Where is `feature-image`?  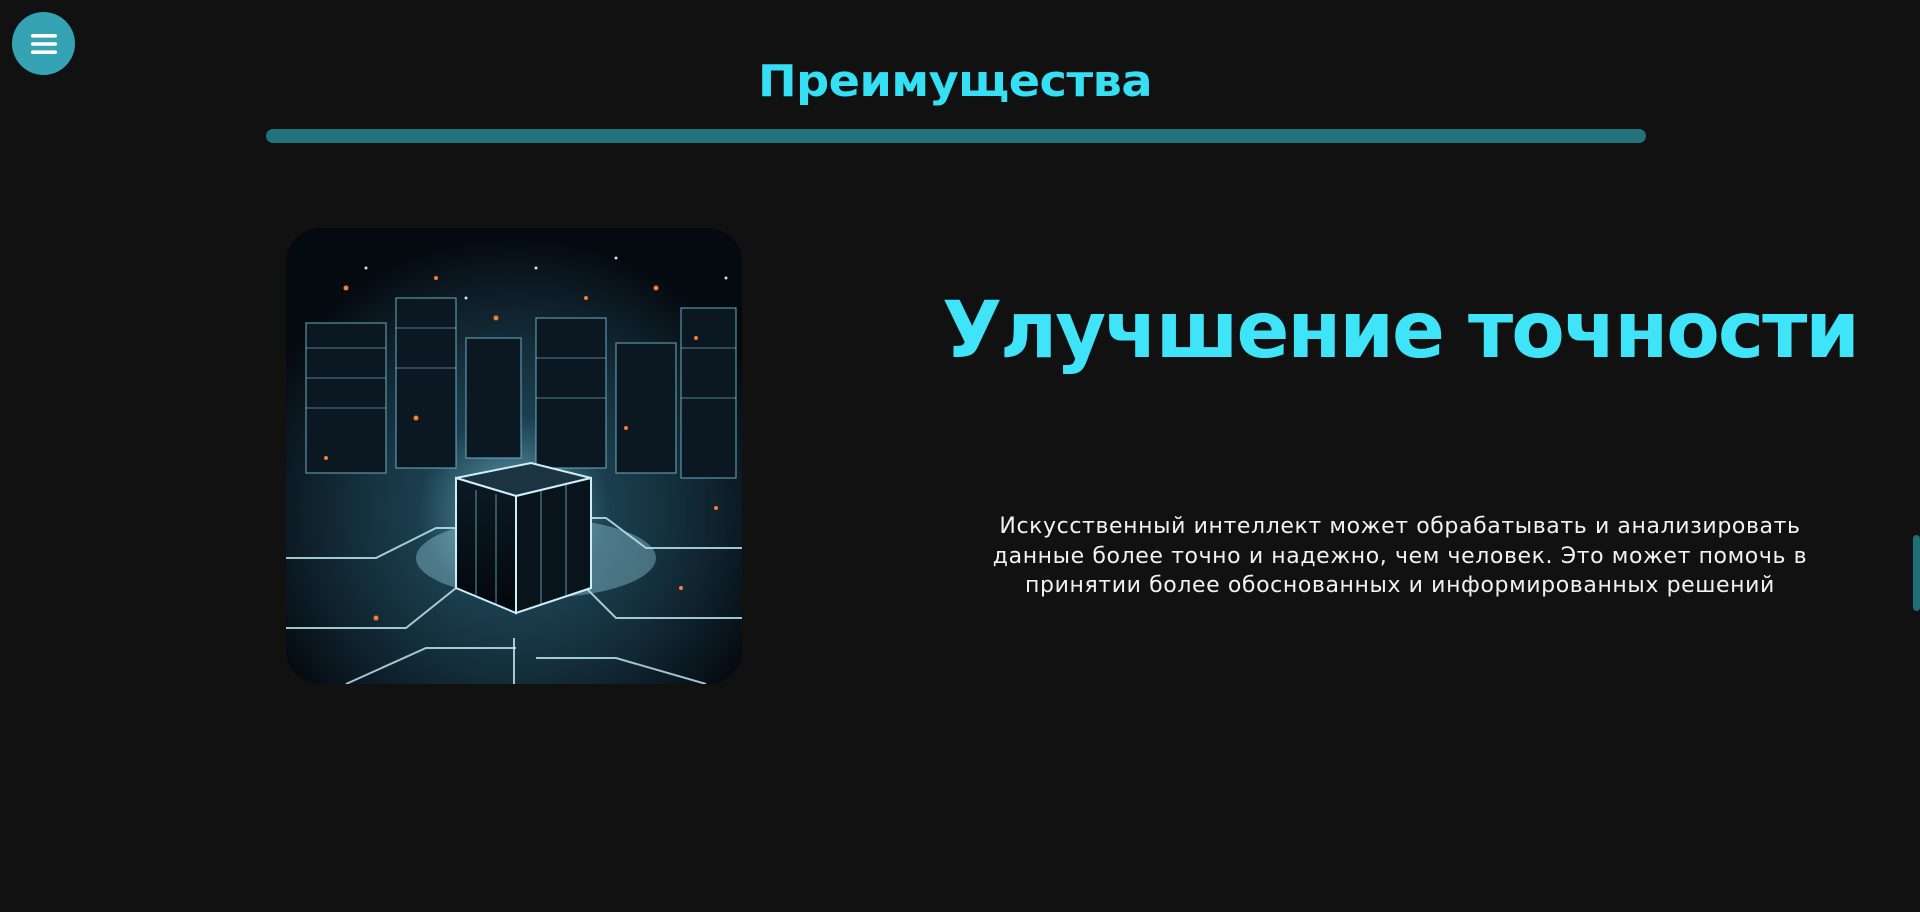 feature-image is located at coordinates (514, 456).